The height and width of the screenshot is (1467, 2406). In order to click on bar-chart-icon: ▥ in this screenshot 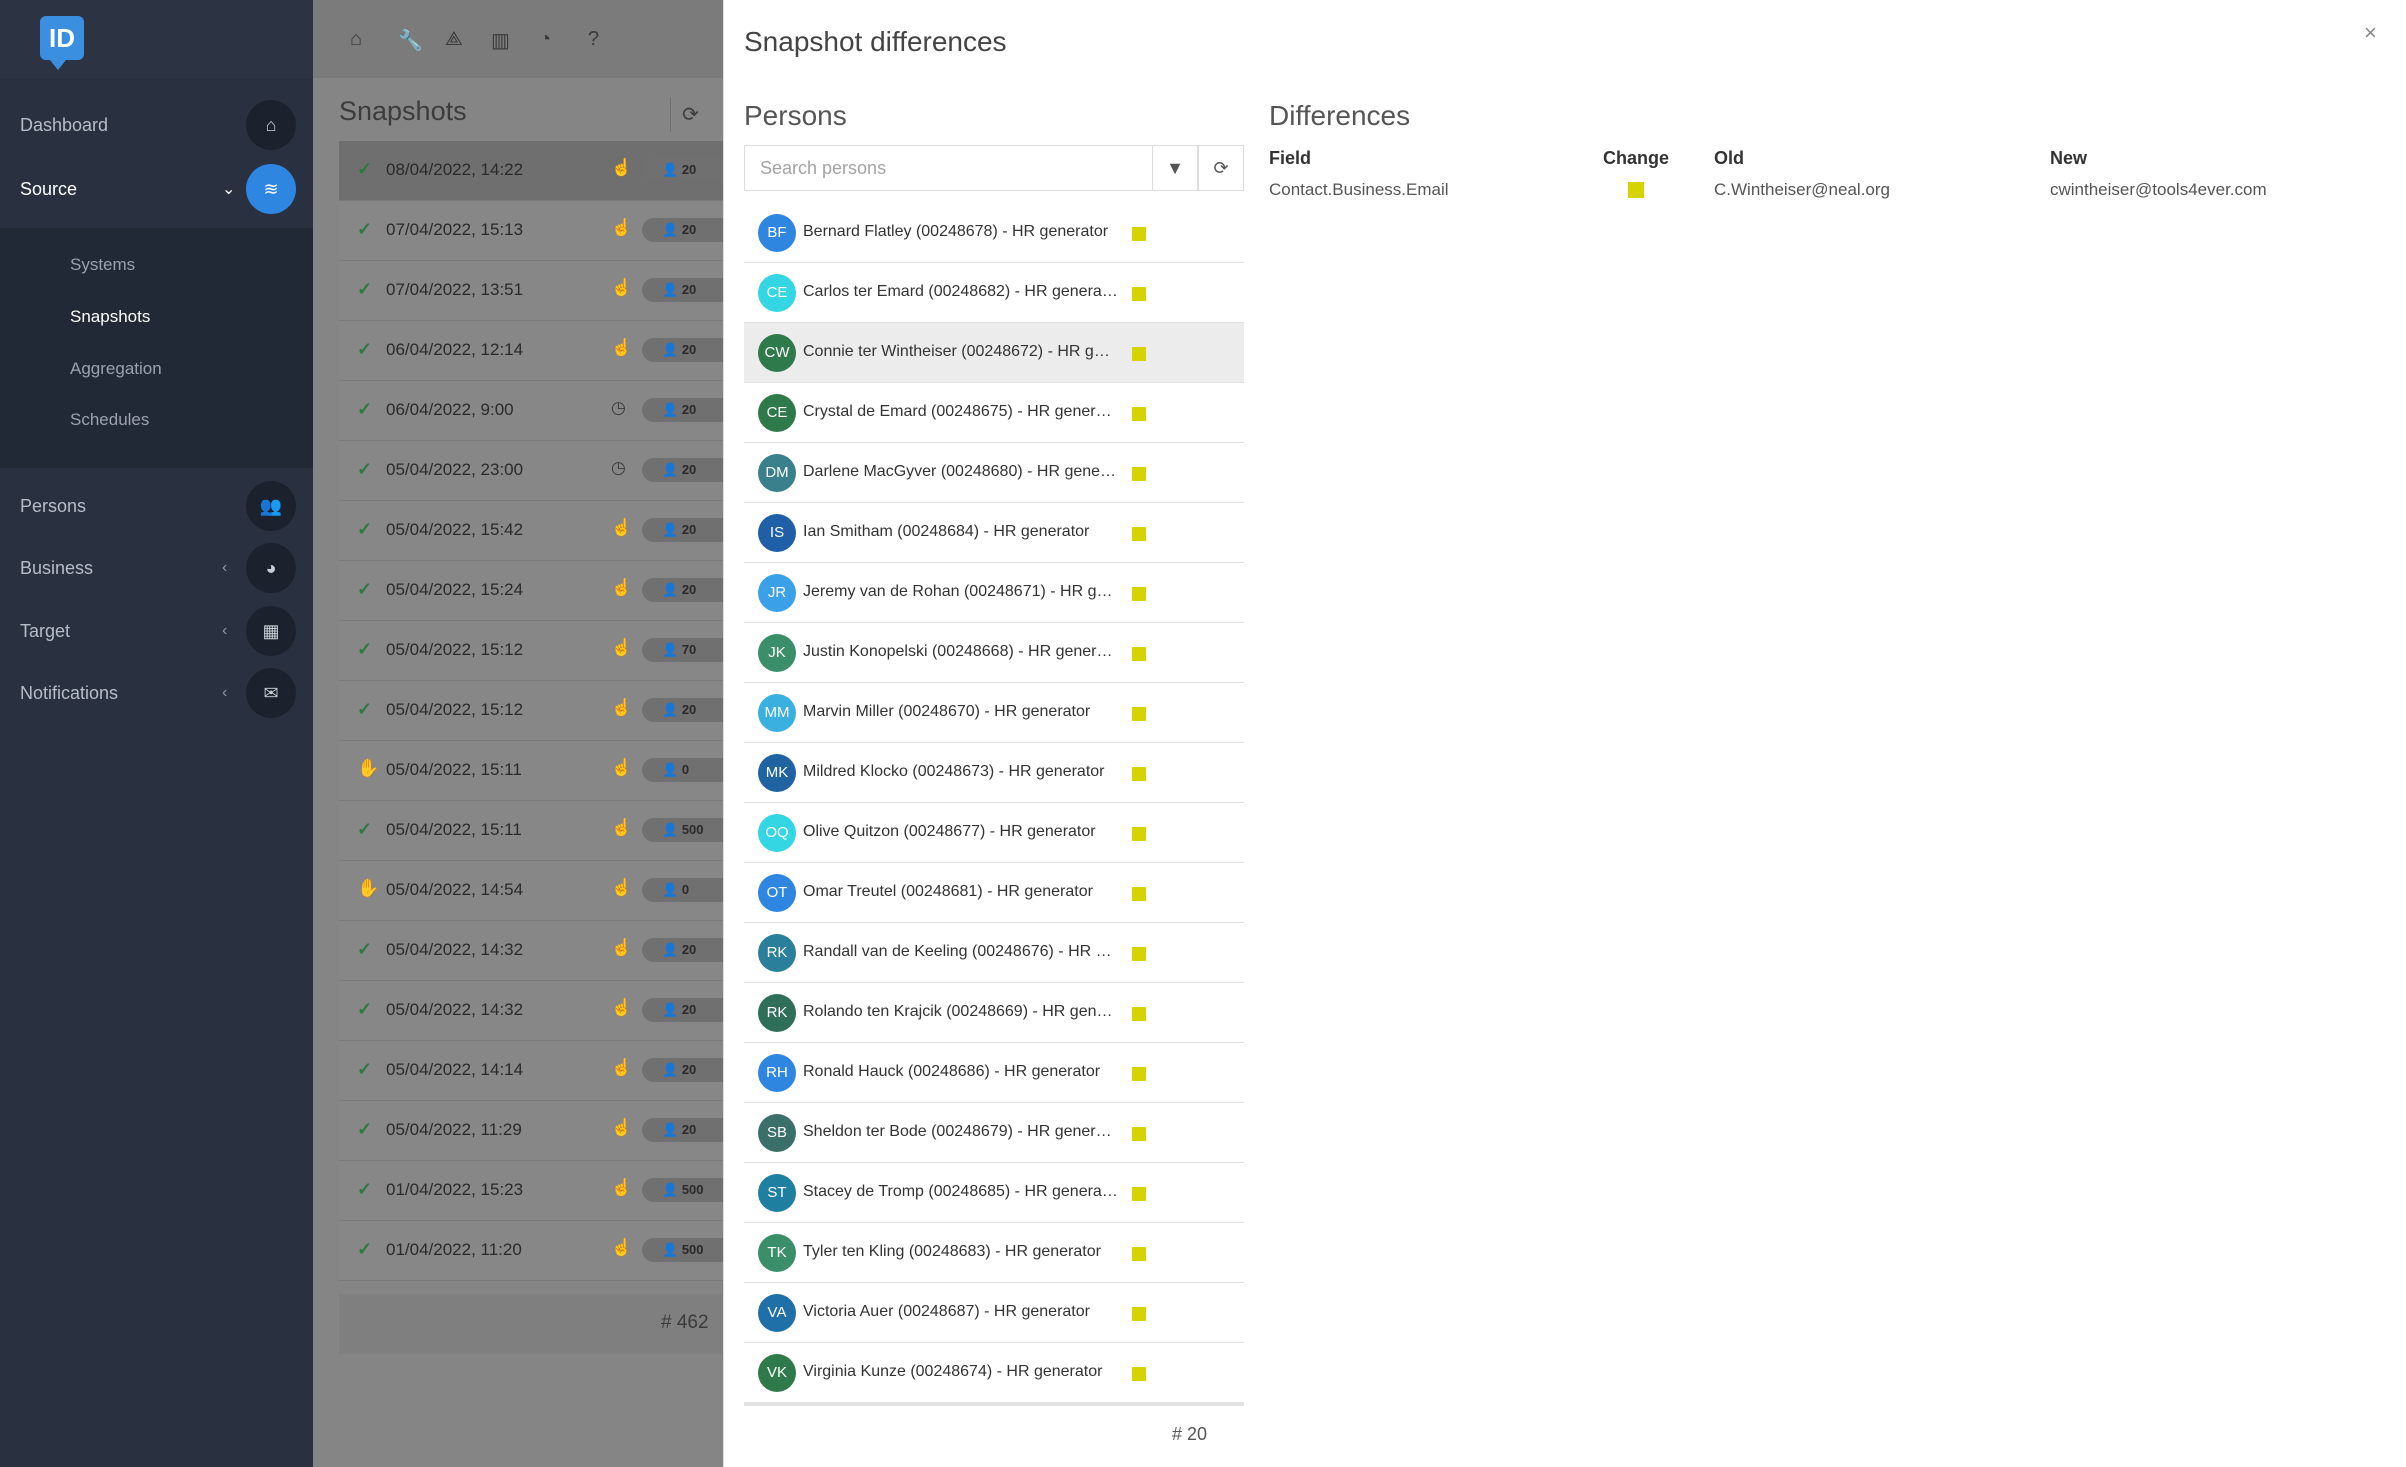, I will do `click(500, 40)`.